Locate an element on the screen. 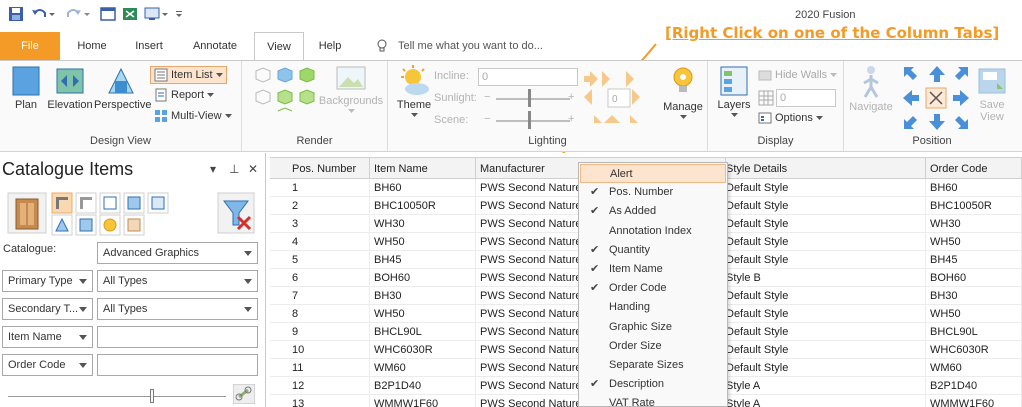  wall-height-input: 0 is located at coordinates (806, 98).